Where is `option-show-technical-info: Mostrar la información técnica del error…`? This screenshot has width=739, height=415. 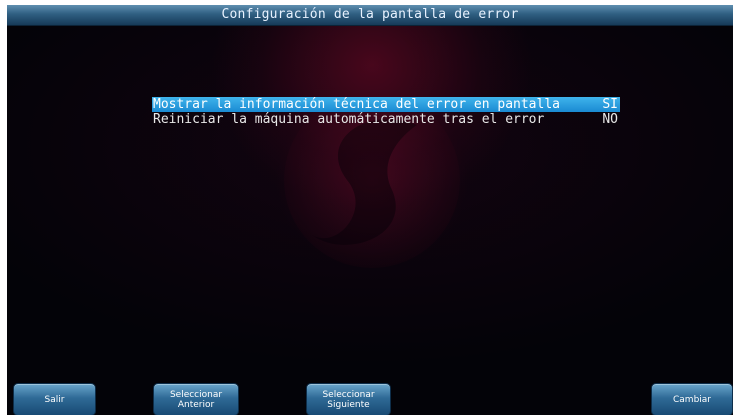
option-show-technical-info: Mostrar la información técnica del error… is located at coordinates (386, 104).